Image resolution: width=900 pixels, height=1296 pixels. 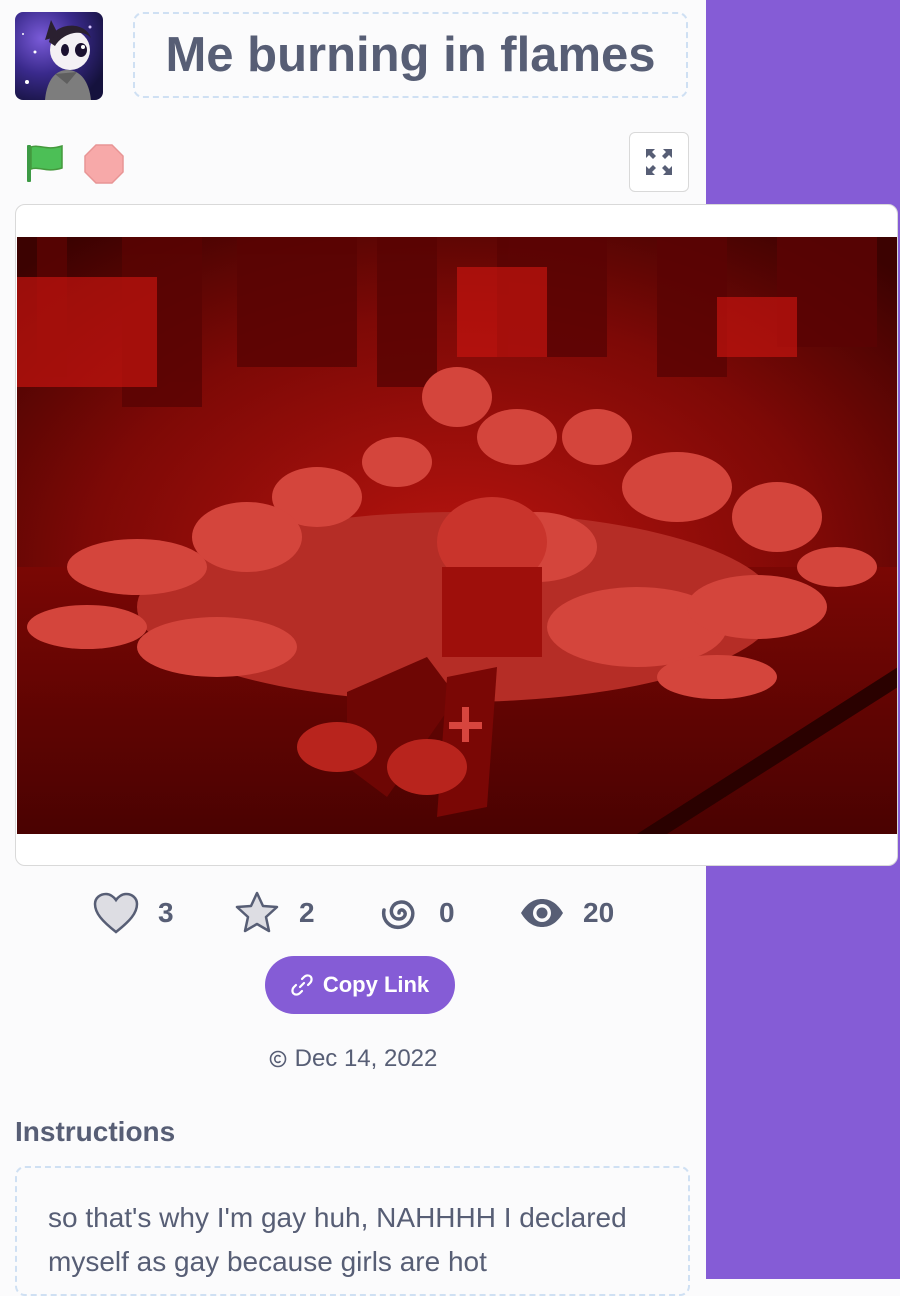 I want to click on green-flag-icon, so click(x=45, y=163).